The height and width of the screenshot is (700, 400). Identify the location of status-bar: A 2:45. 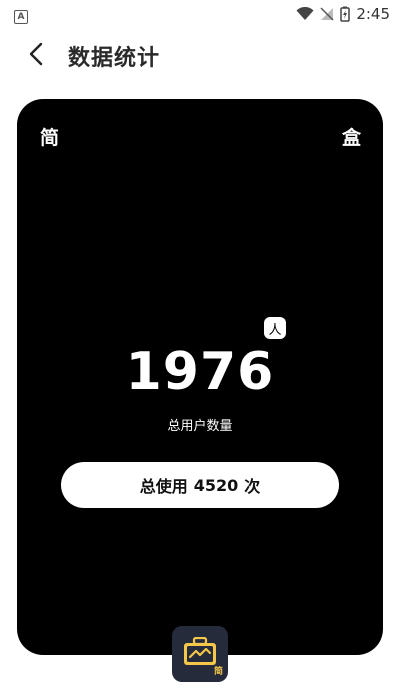
(200, 14).